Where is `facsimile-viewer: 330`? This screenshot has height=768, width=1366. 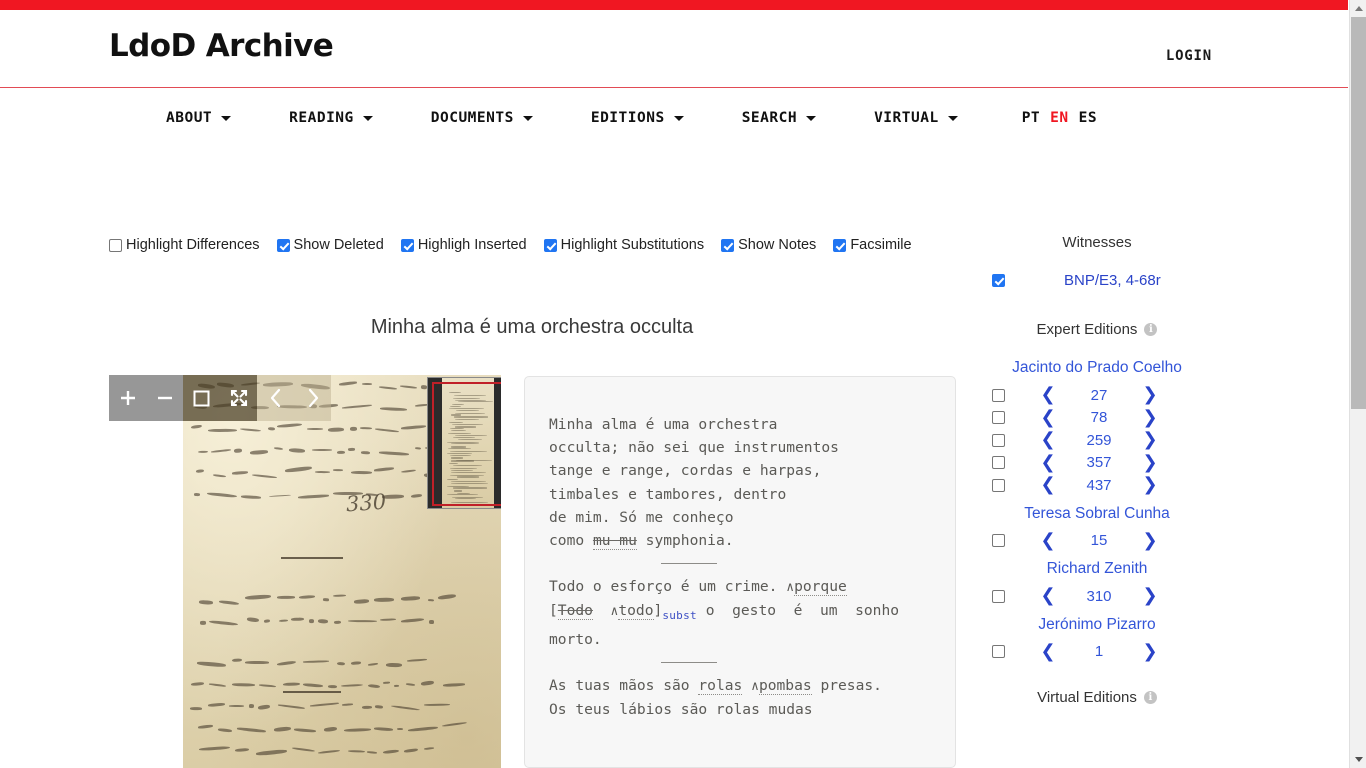 facsimile-viewer: 330 is located at coordinates (305, 571).